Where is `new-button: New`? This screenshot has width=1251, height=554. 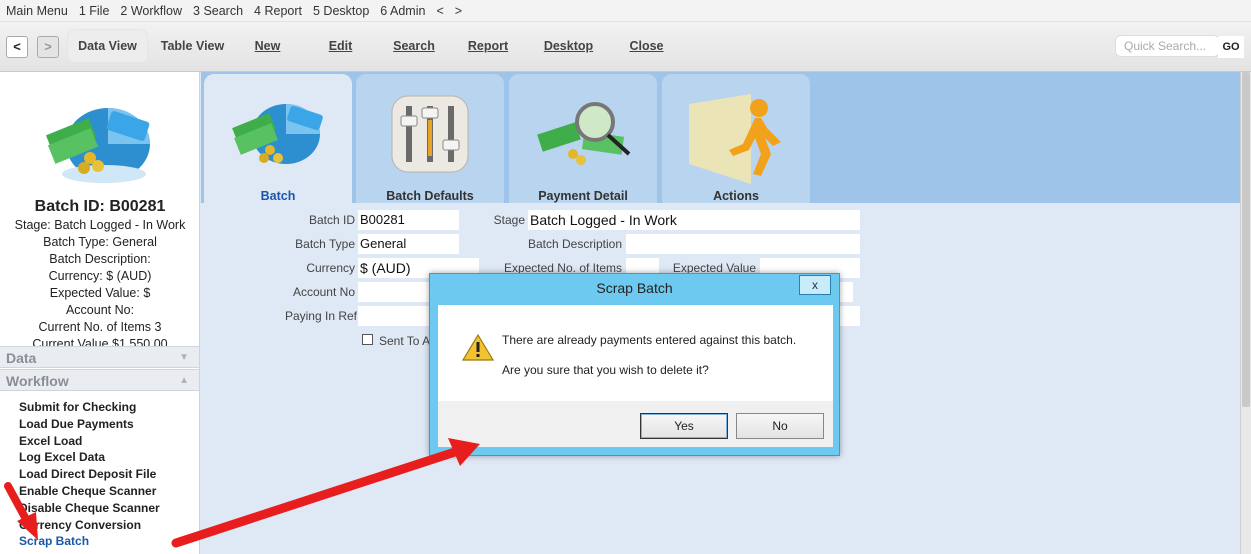
new-button: New is located at coordinates (267, 46).